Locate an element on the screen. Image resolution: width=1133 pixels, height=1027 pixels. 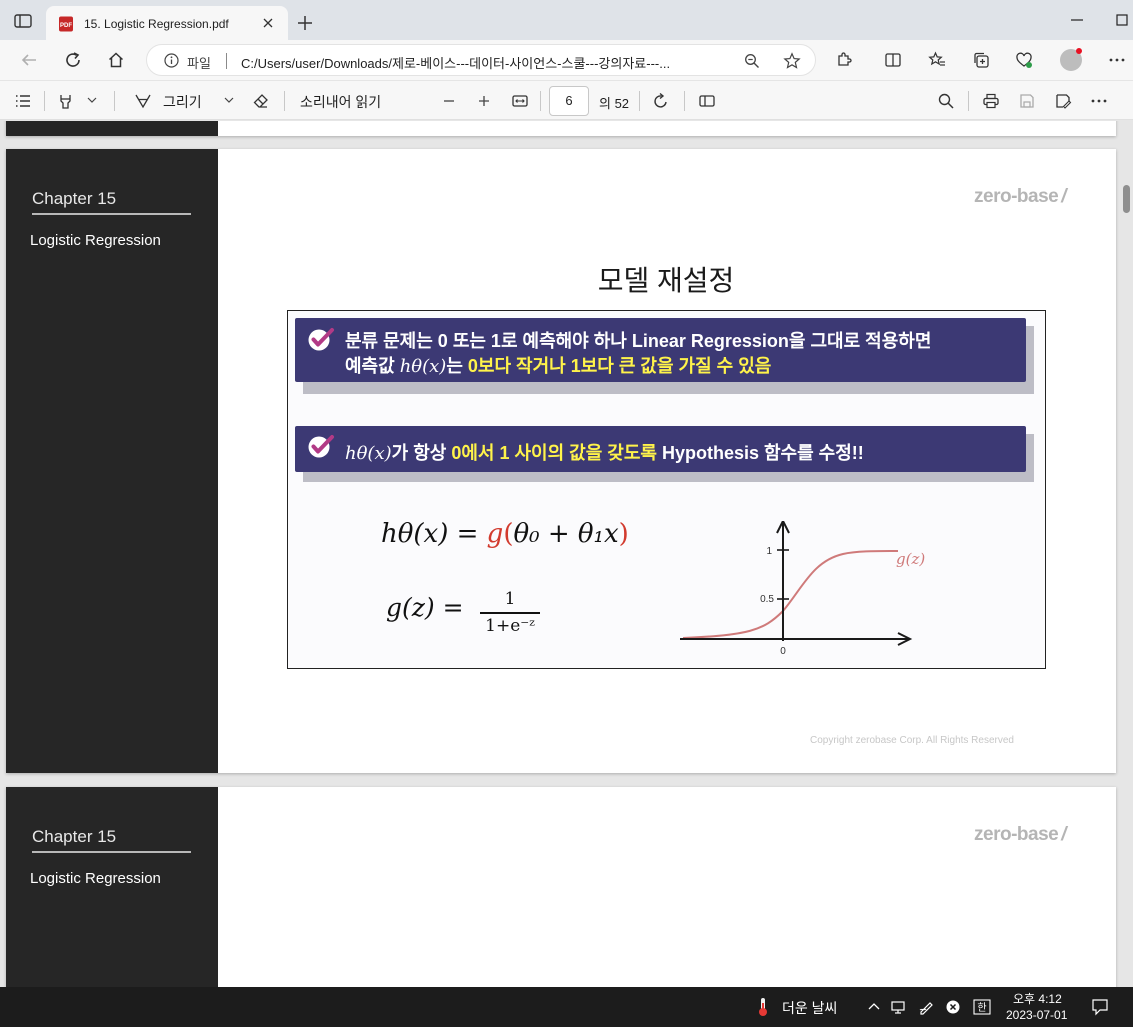
zoom-in-icon is located at coordinates (484, 101).